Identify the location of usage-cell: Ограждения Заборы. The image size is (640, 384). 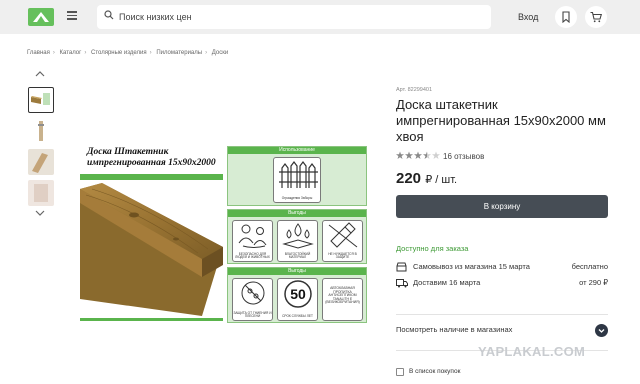
(297, 180).